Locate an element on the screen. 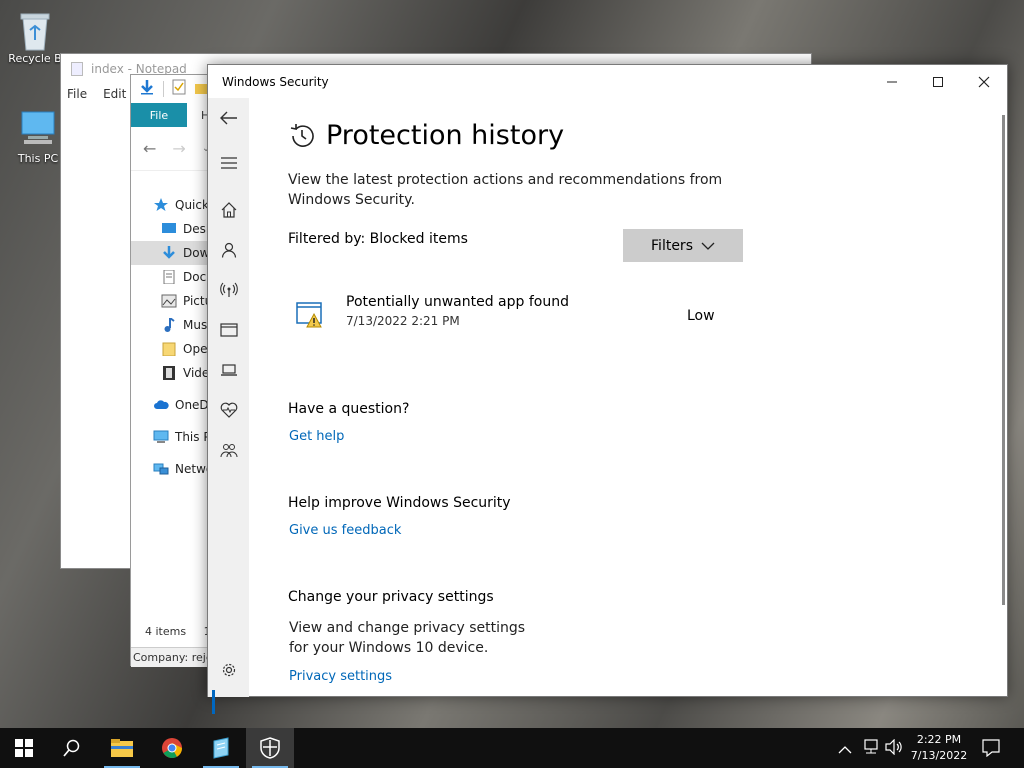 The width and height of the screenshot is (1024, 768). close-button is located at coordinates (984, 81).